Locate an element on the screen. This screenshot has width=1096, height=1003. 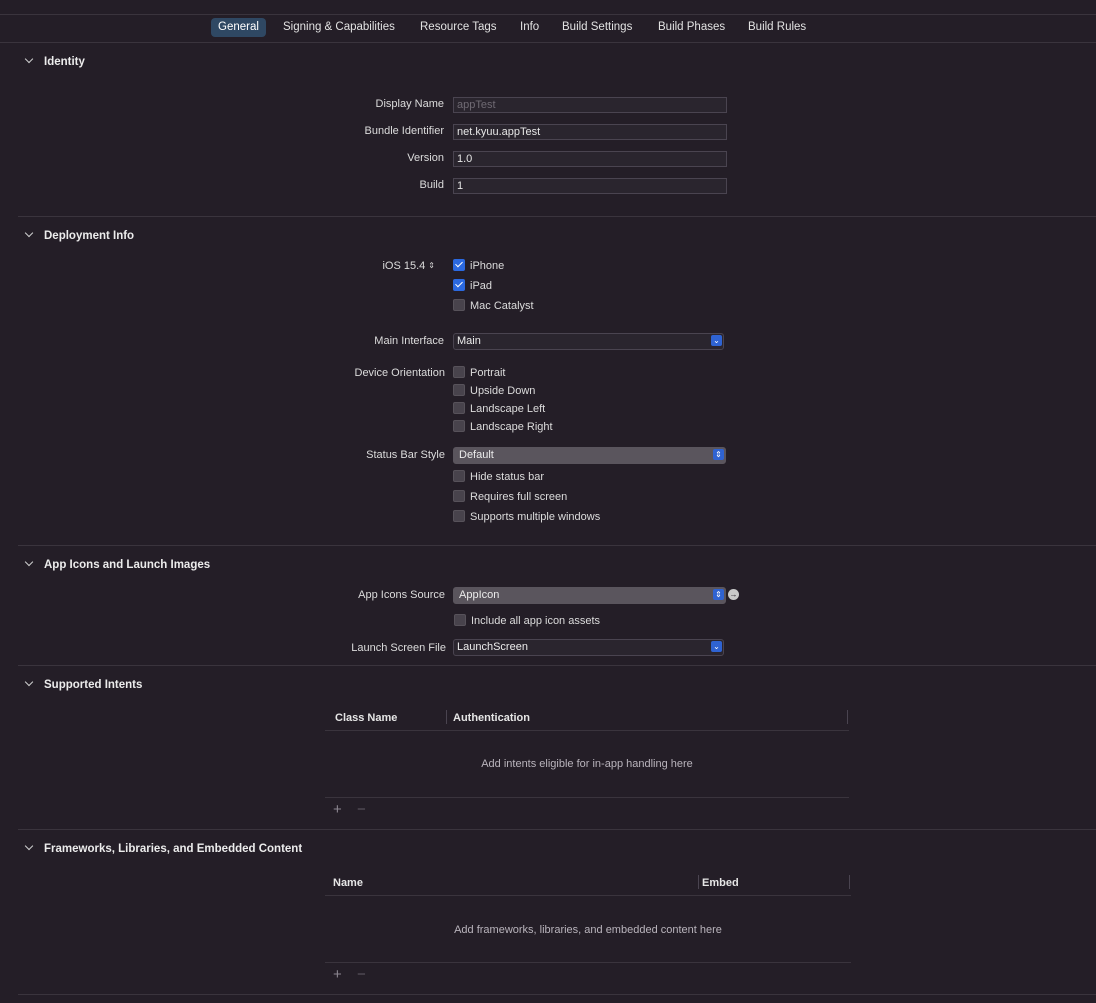
column-header-authentication: Authentication is located at coordinates (491, 718).